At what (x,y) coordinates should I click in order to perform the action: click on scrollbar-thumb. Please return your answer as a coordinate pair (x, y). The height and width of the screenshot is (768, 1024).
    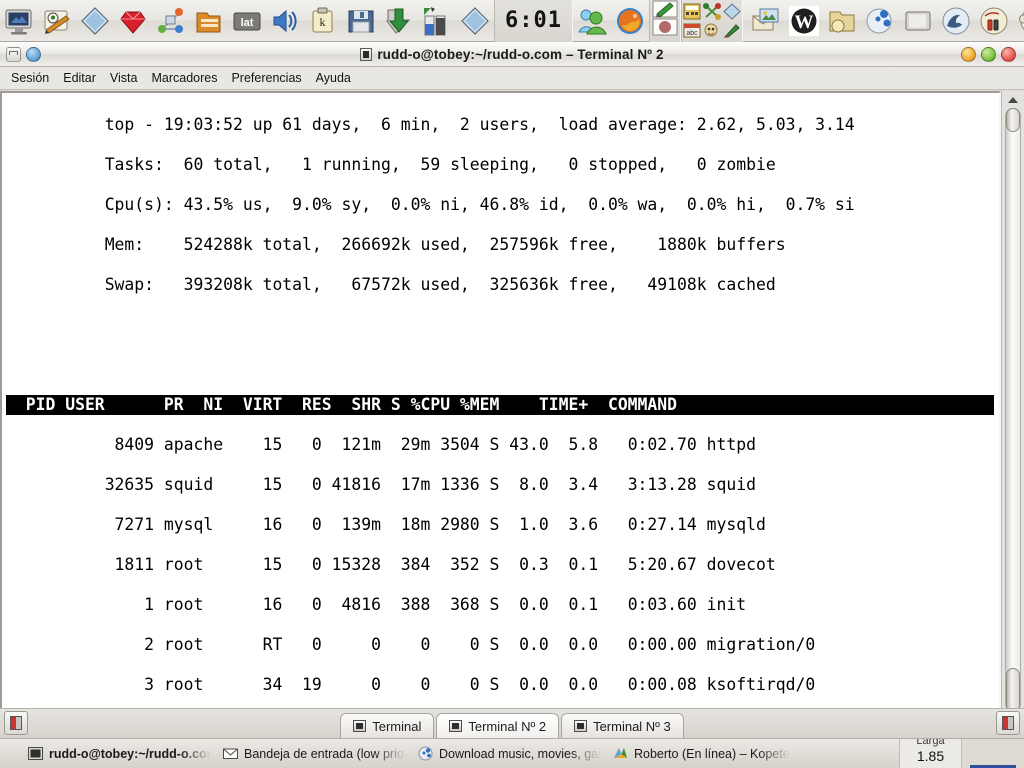
    Looking at the image, I should click on (1013, 690).